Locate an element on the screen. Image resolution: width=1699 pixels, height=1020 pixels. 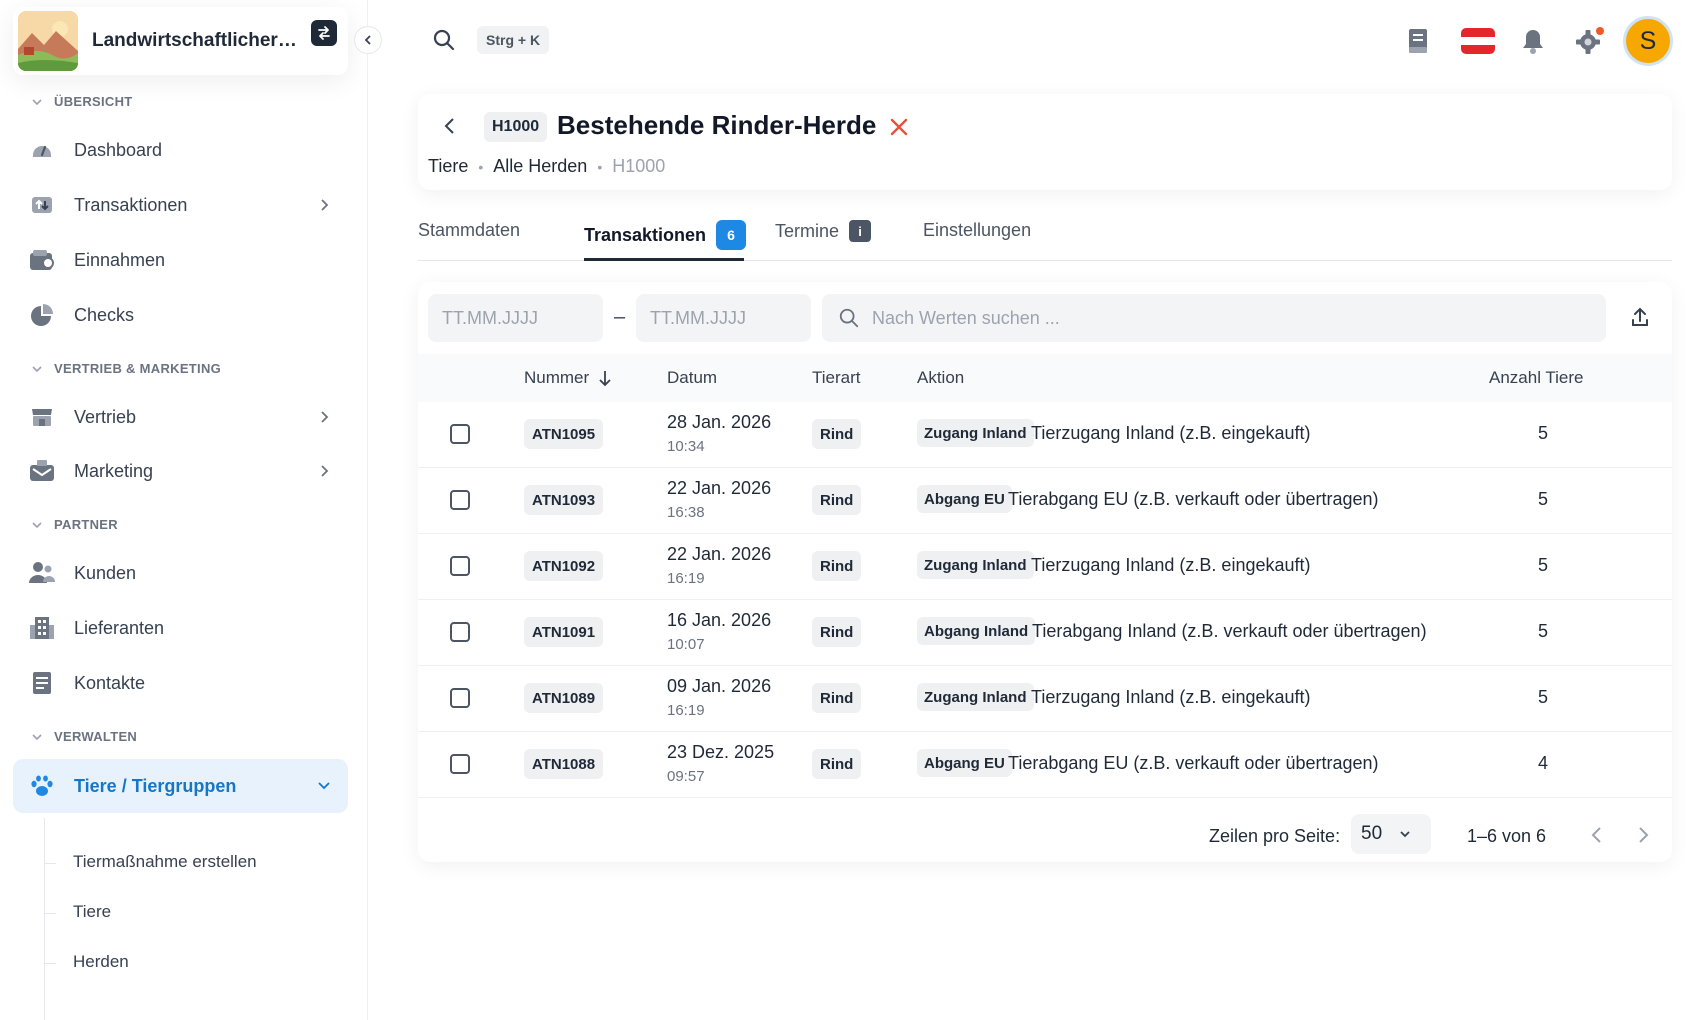
transaction-number: ATN1095 is located at coordinates (564, 434).